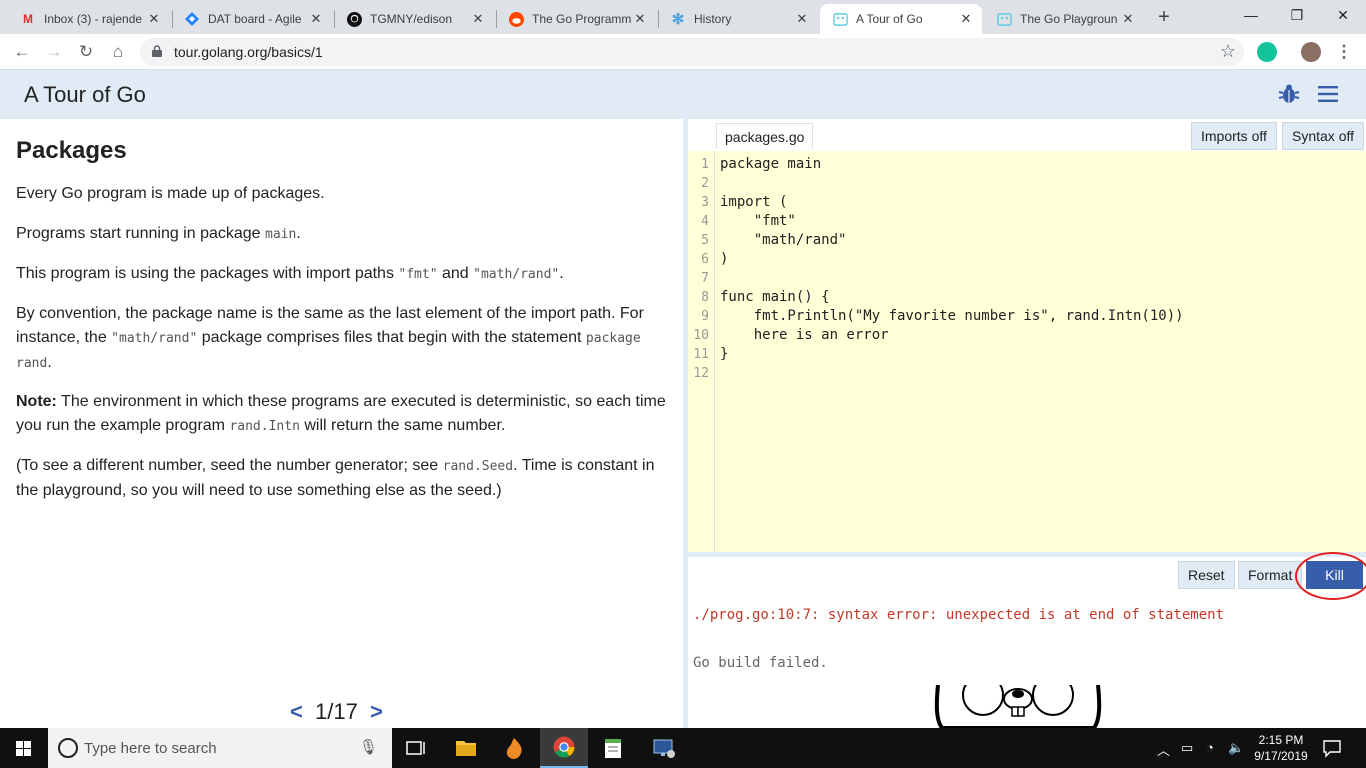  I want to click on tab-tour-of-go: A Tour of Go ✕, so click(901, 19).